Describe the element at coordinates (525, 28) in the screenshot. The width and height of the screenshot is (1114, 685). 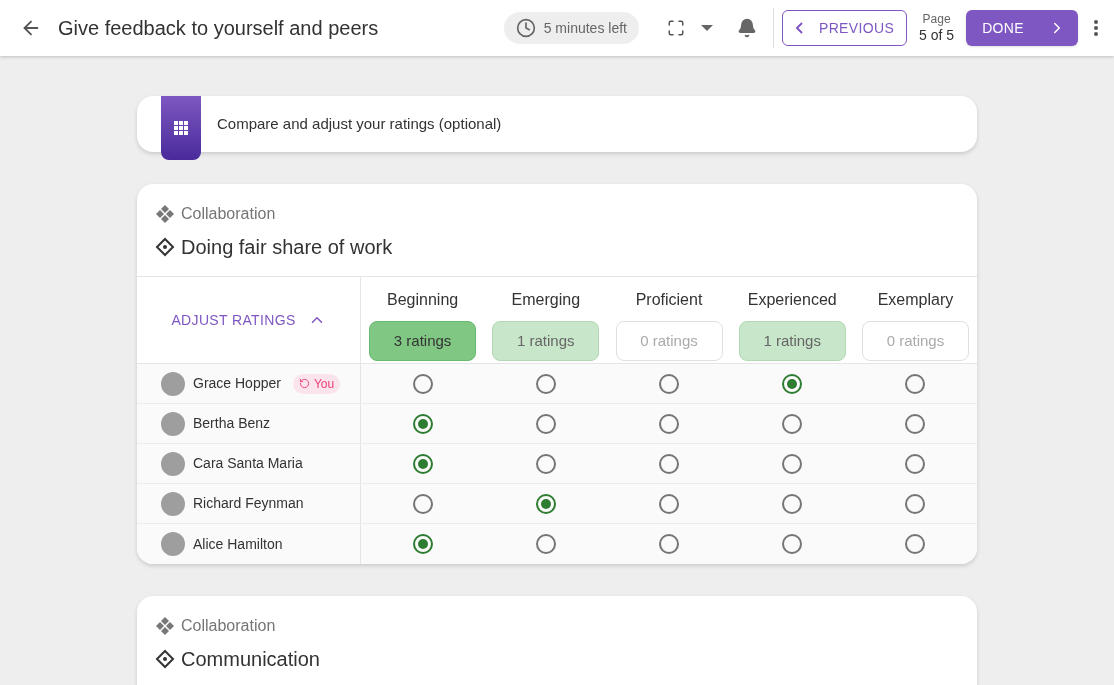
I see `clock-icon` at that location.